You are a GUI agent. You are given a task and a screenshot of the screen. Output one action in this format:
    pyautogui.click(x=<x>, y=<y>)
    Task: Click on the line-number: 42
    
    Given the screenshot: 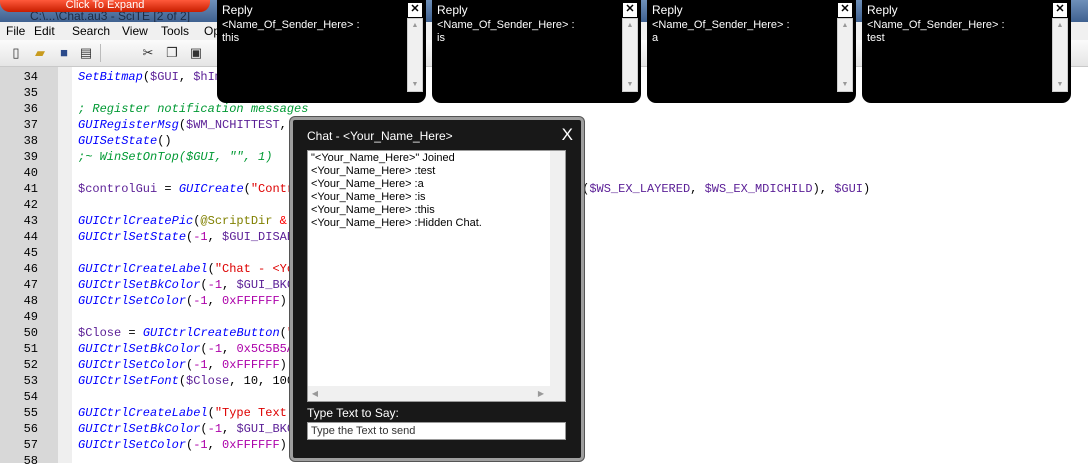 What is the action you would take?
    pyautogui.click(x=30, y=205)
    